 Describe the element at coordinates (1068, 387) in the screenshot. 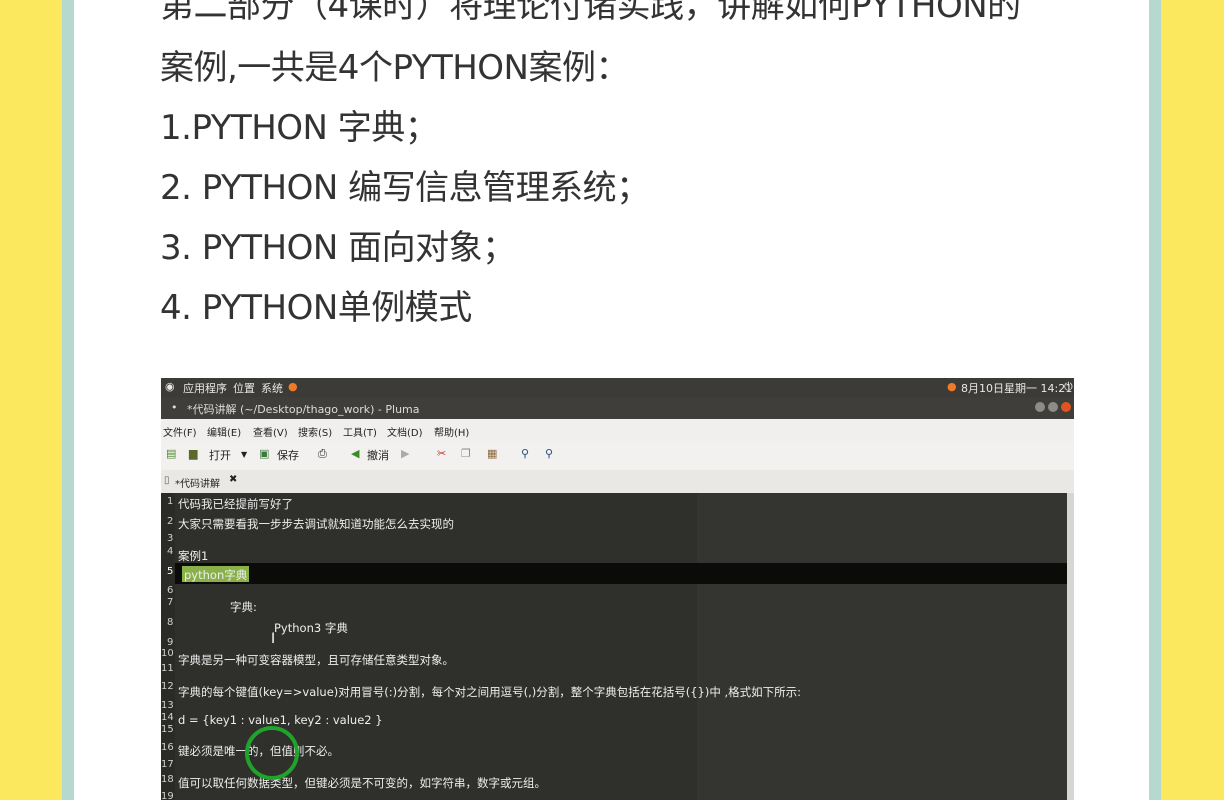

I see `power-icon: ⏻` at that location.